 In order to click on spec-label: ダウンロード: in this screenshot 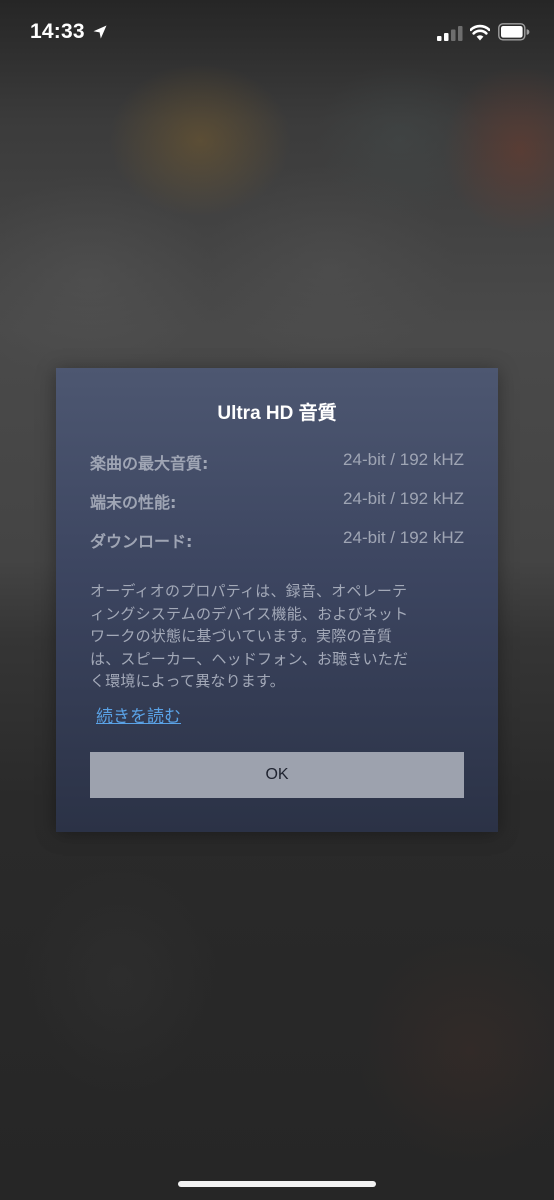, I will do `click(141, 541)`.